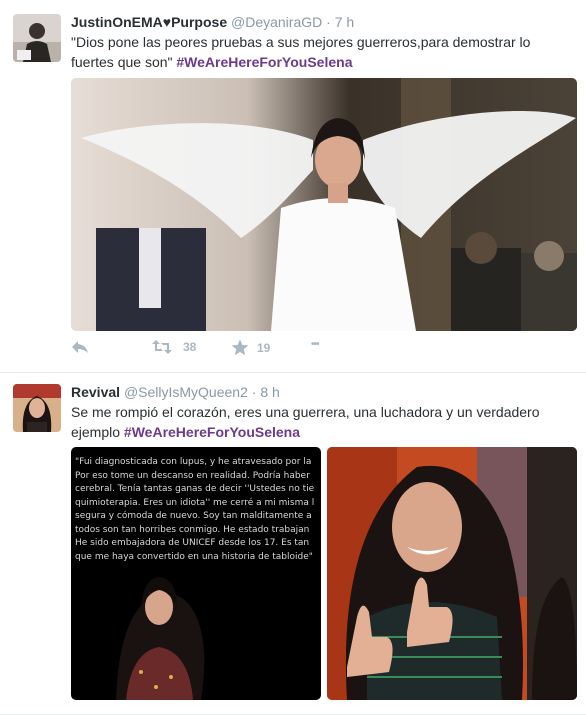 This screenshot has width=586, height=715. What do you see at coordinates (160, 638) in the screenshot?
I see `quote-photo-figure` at bounding box center [160, 638].